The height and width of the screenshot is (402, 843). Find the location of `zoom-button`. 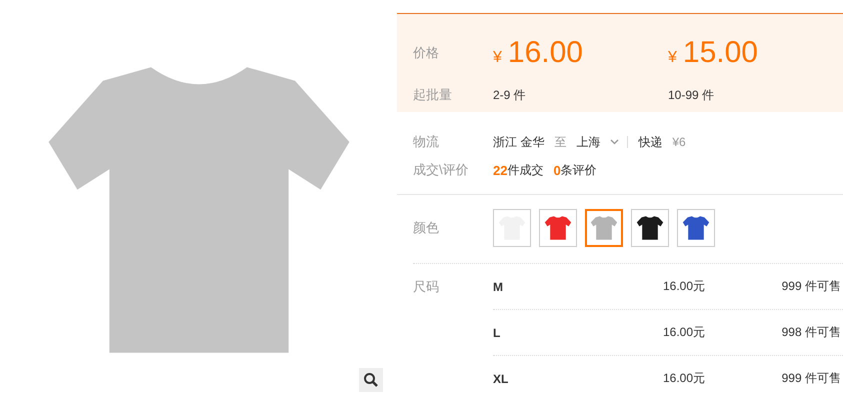

zoom-button is located at coordinates (371, 380).